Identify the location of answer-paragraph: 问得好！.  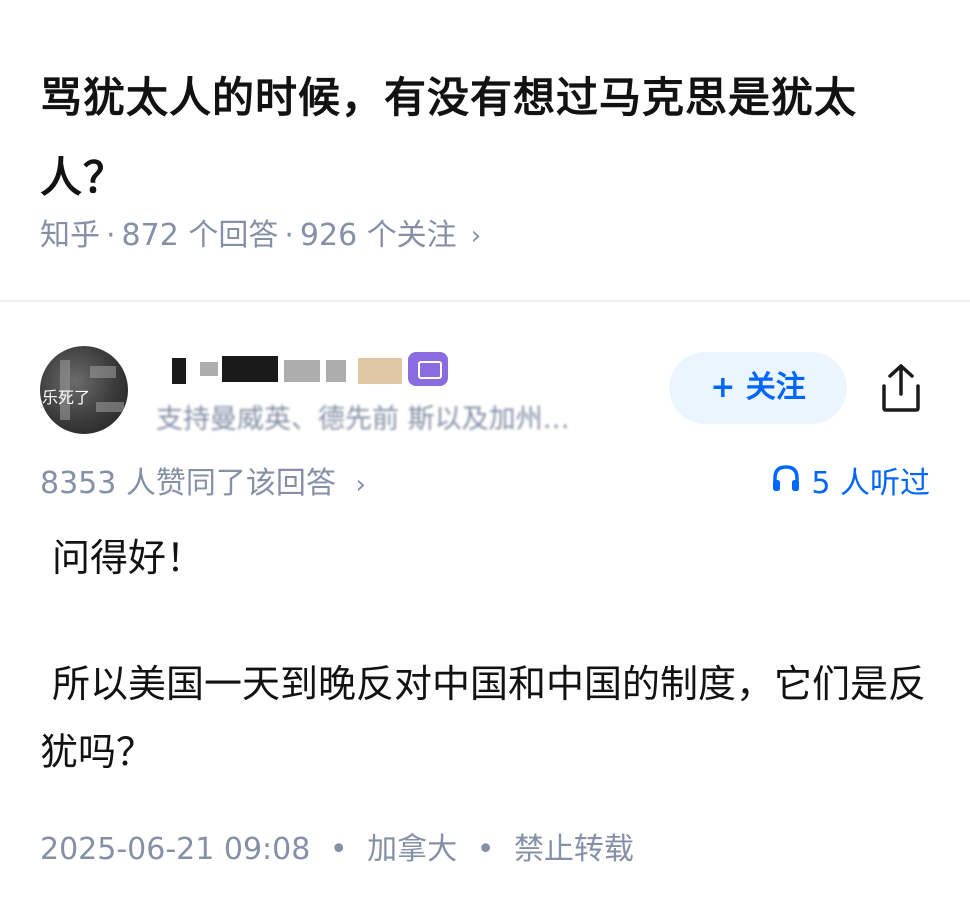
(128, 558).